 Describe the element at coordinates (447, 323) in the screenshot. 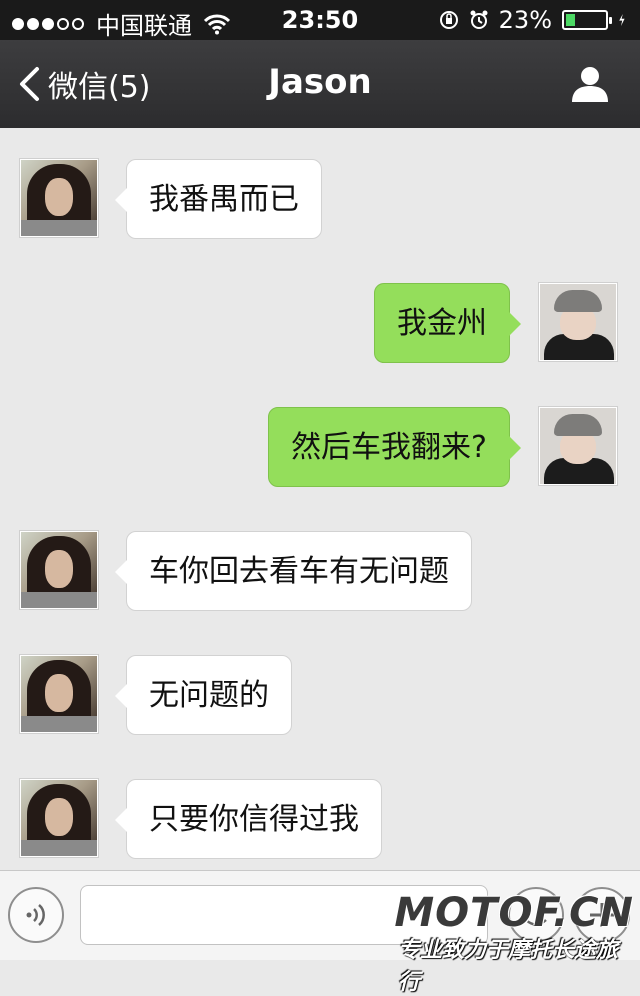

I see `message-bubble-outgoing: 我金州` at that location.